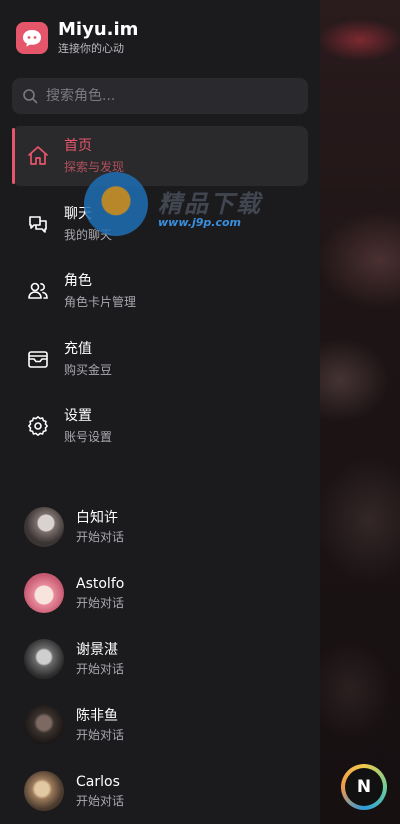 The image size is (400, 824). I want to click on app-tagline: 连接你的心动, so click(91, 48).